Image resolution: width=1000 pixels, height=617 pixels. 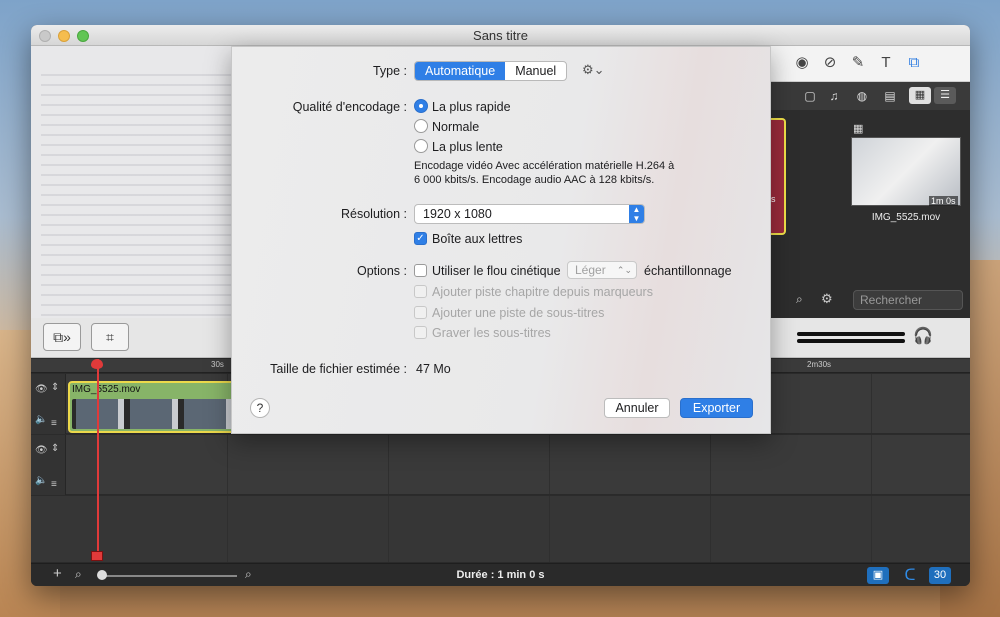 I want to click on search-icon: ⌕, so click(x=799, y=299).